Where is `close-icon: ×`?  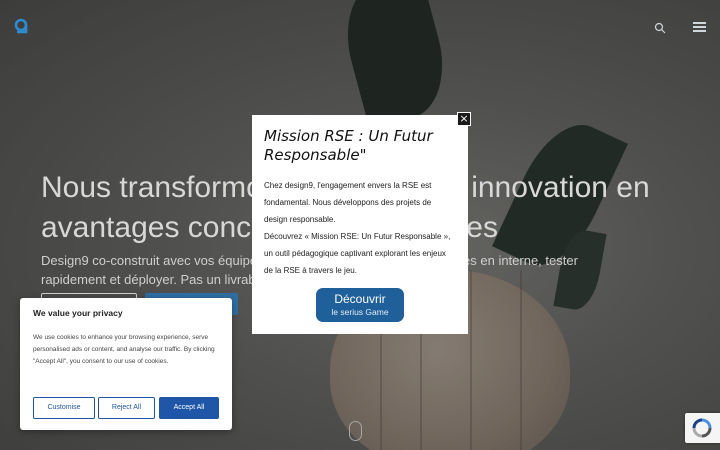 close-icon: × is located at coordinates (464, 119).